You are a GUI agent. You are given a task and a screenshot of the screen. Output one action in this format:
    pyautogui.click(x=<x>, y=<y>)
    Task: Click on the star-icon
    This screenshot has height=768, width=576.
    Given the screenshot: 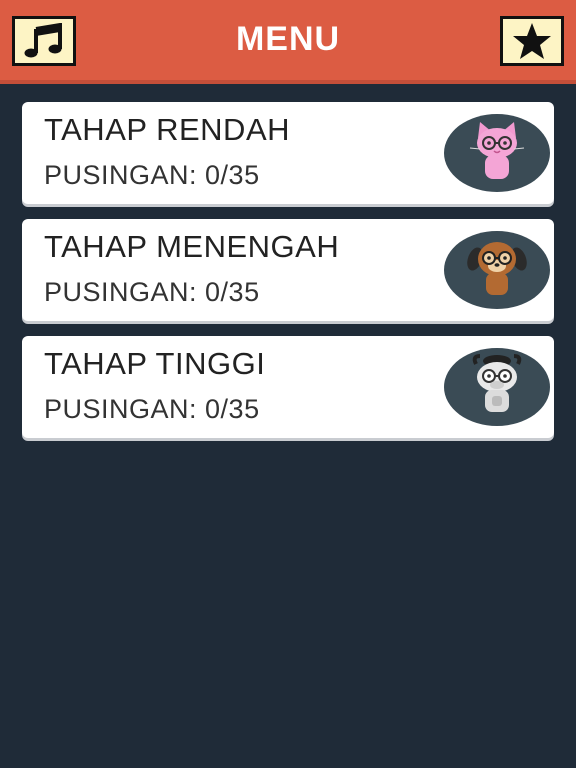 What is the action you would take?
    pyautogui.click(x=532, y=41)
    